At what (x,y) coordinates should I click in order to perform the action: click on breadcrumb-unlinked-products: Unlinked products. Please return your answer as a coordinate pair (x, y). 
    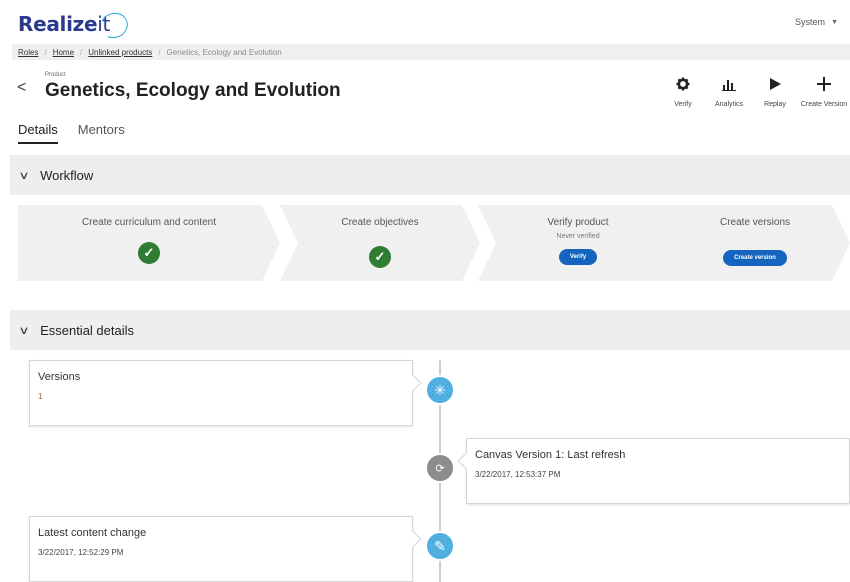
    Looking at the image, I should click on (120, 52).